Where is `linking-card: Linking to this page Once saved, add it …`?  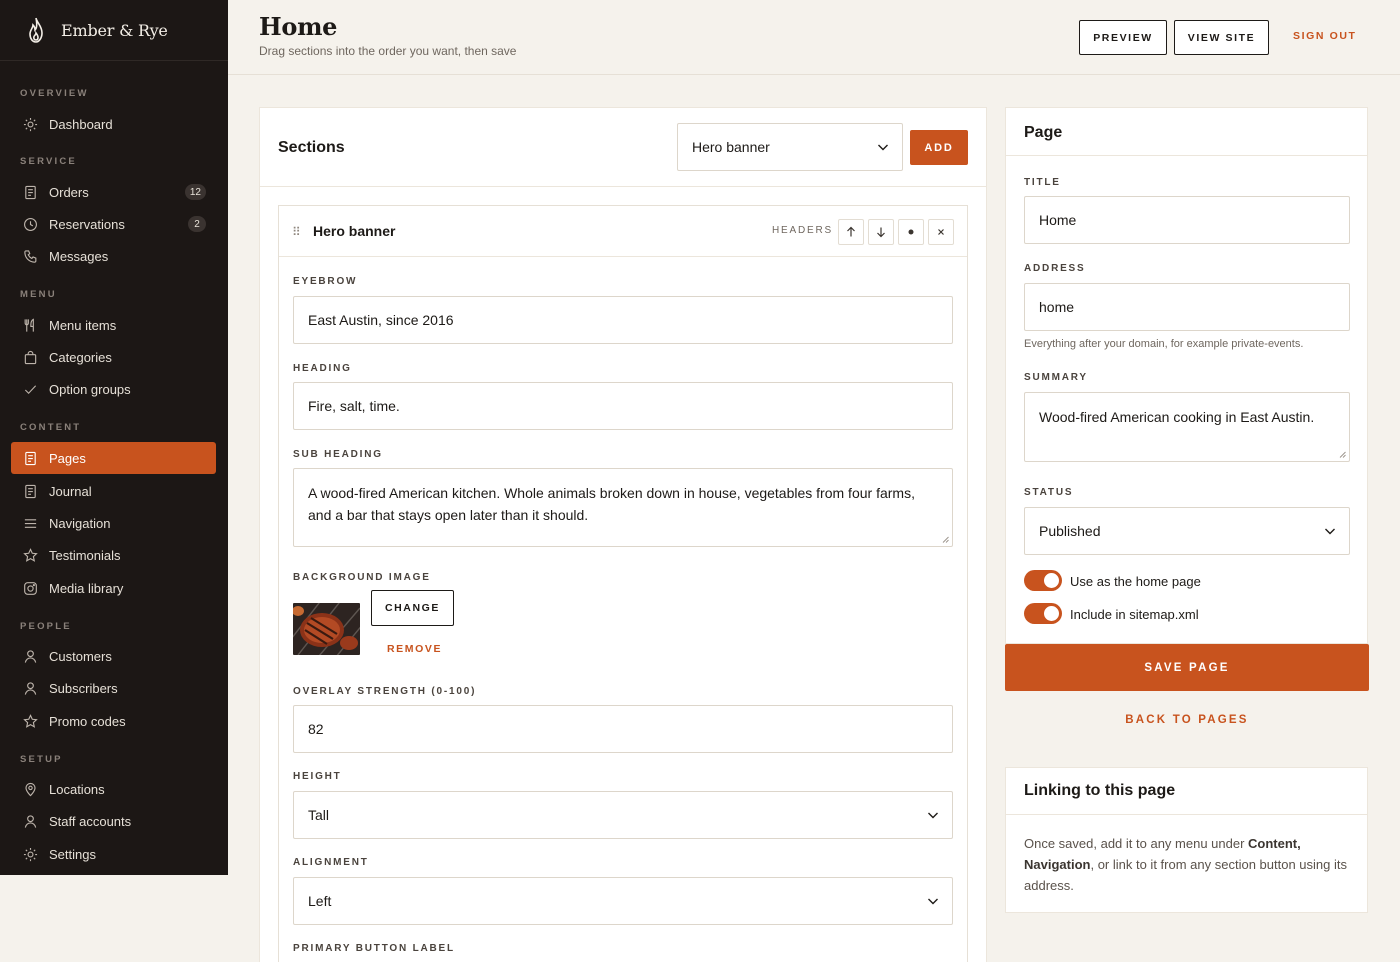
linking-card: Linking to this page Once saved, add it … is located at coordinates (1186, 840).